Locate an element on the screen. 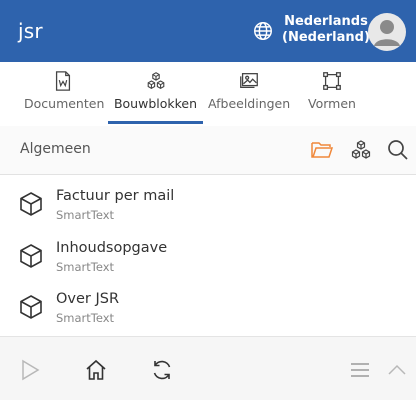  item-name: Over JSR is located at coordinates (88, 299).